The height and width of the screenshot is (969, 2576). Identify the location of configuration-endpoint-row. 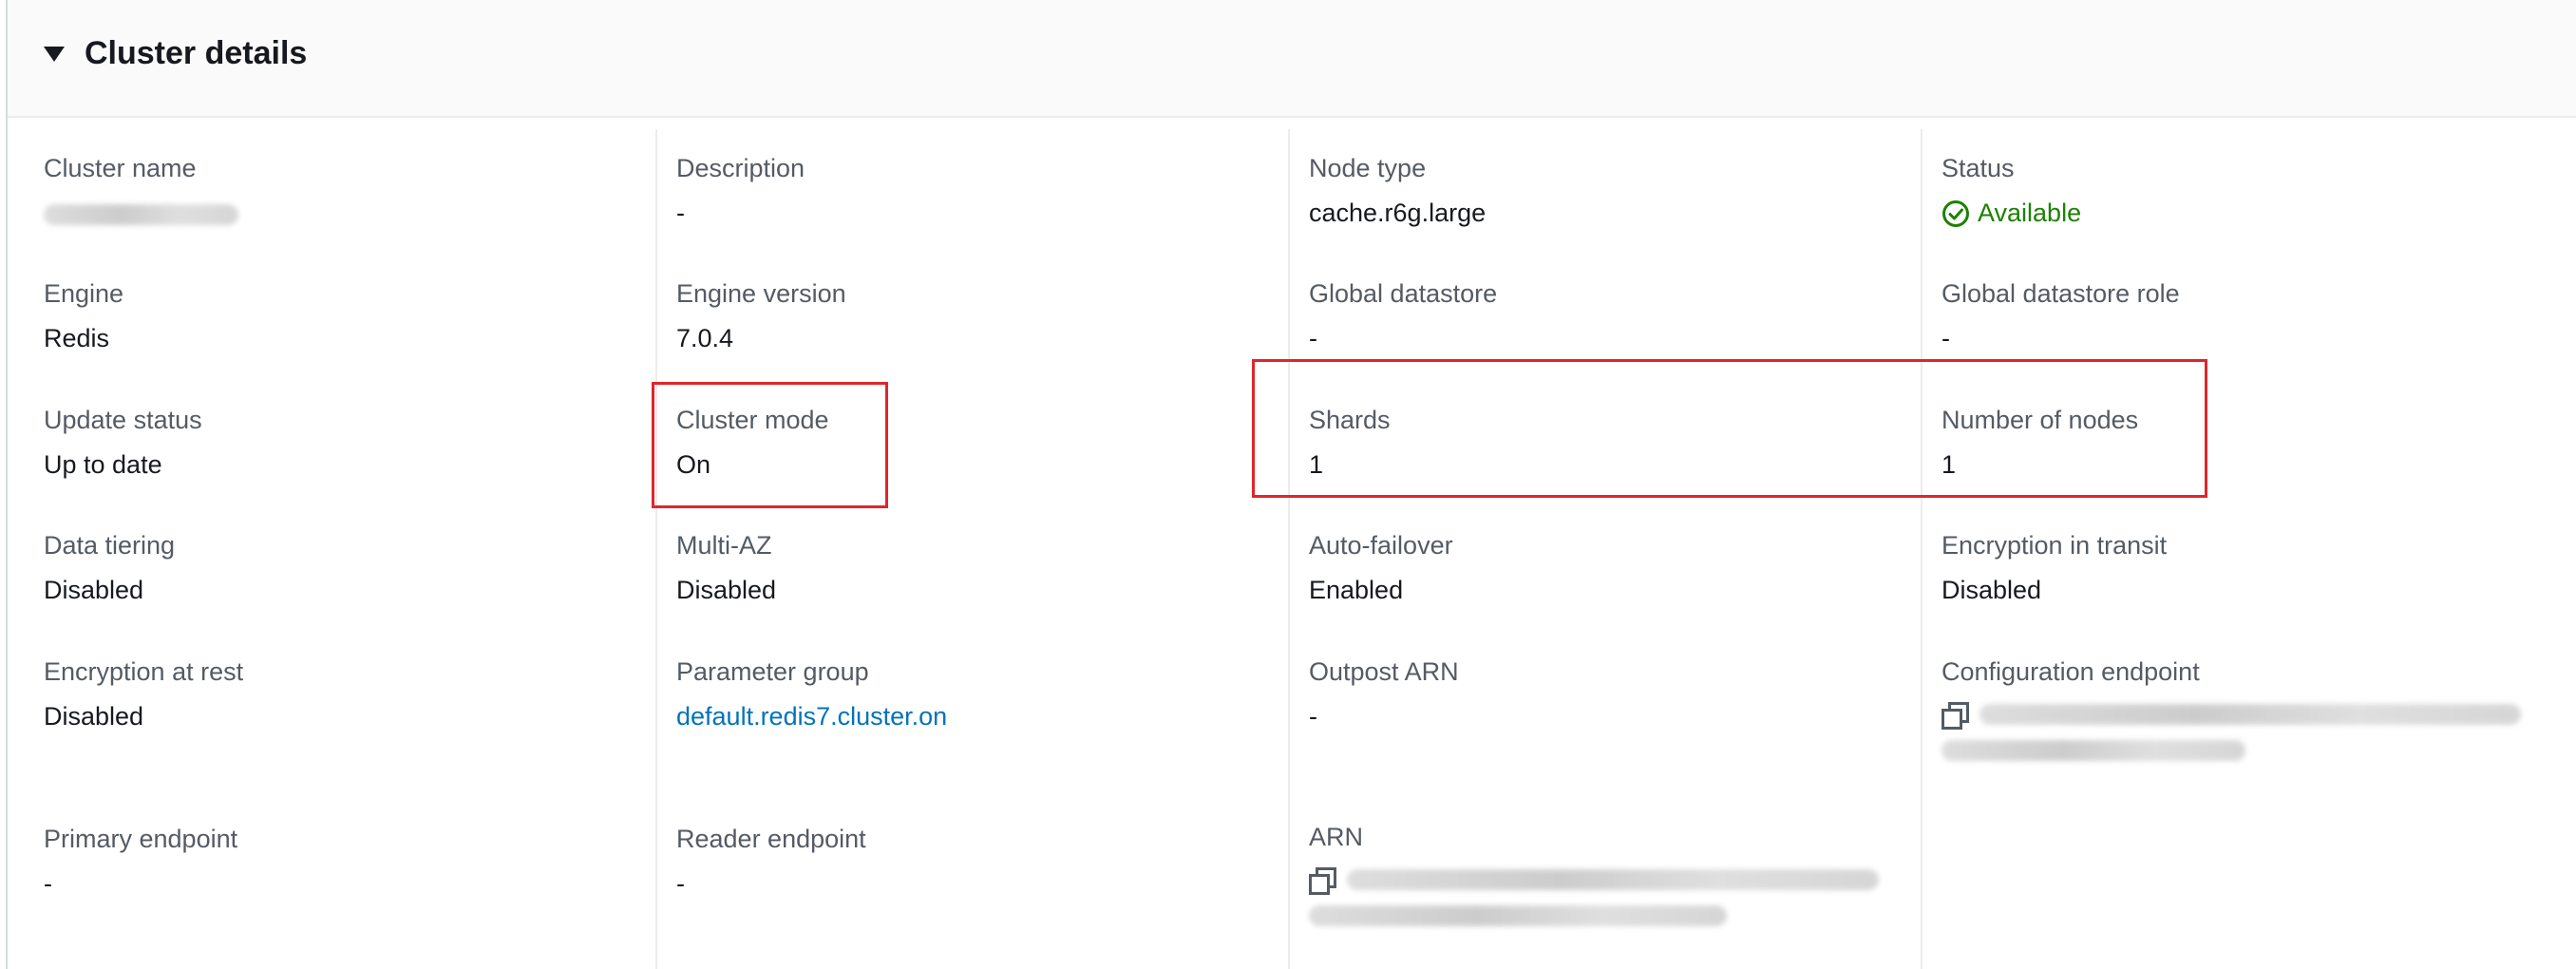
(2231, 716).